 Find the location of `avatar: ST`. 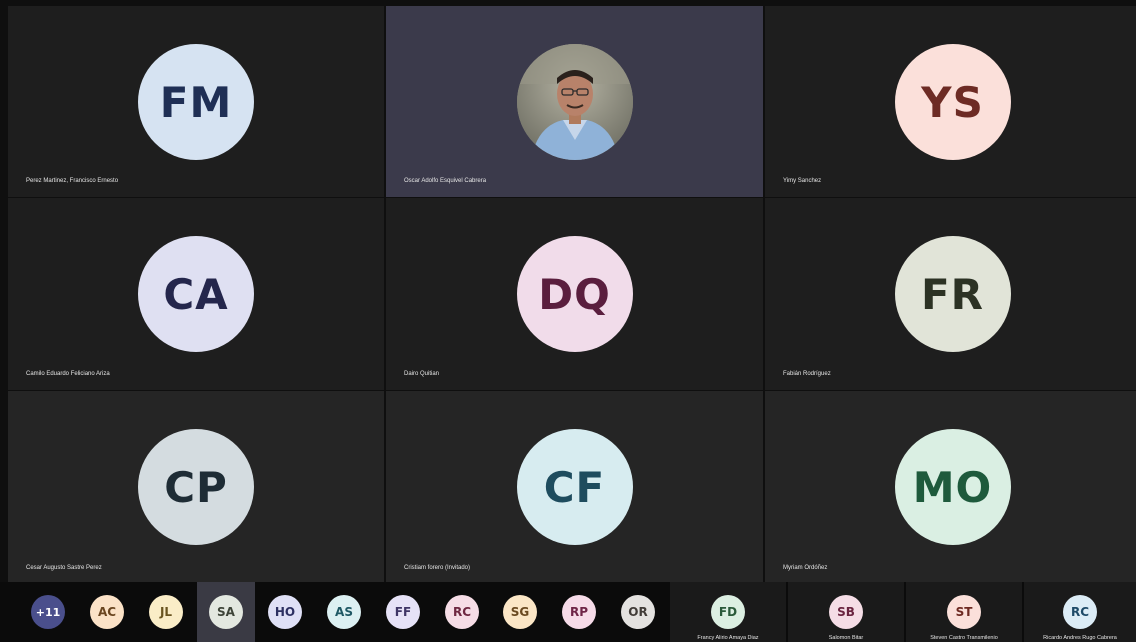

avatar: ST is located at coordinates (964, 612).